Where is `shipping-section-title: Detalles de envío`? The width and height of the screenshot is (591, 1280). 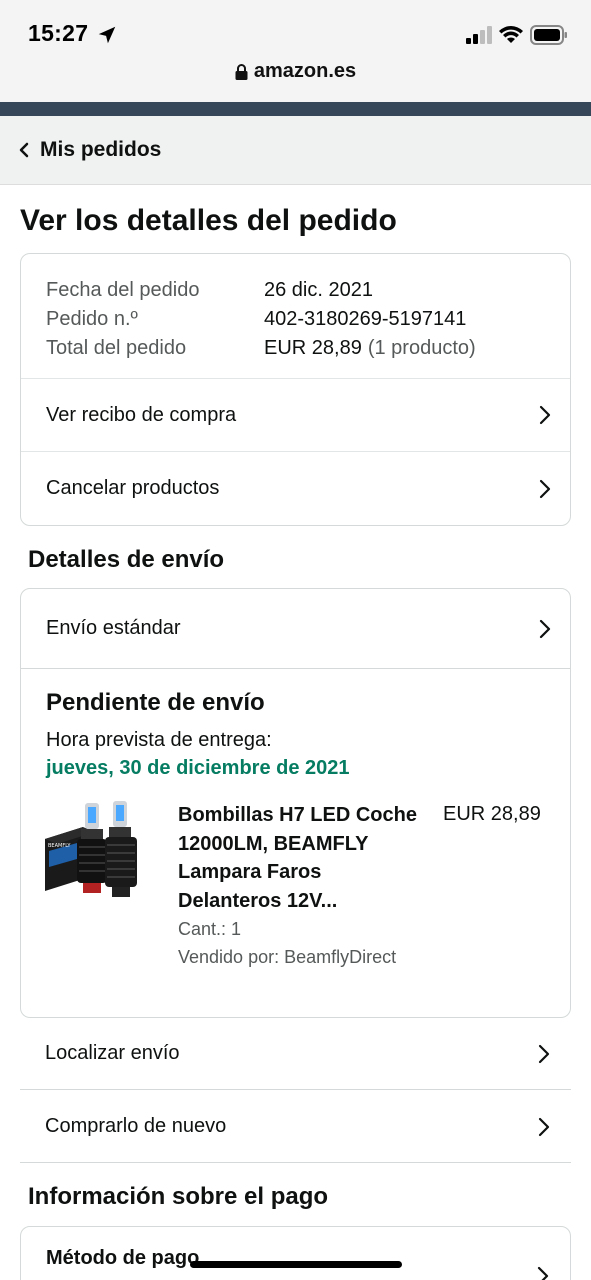
shipping-section-title: Detalles de envío is located at coordinates (126, 559).